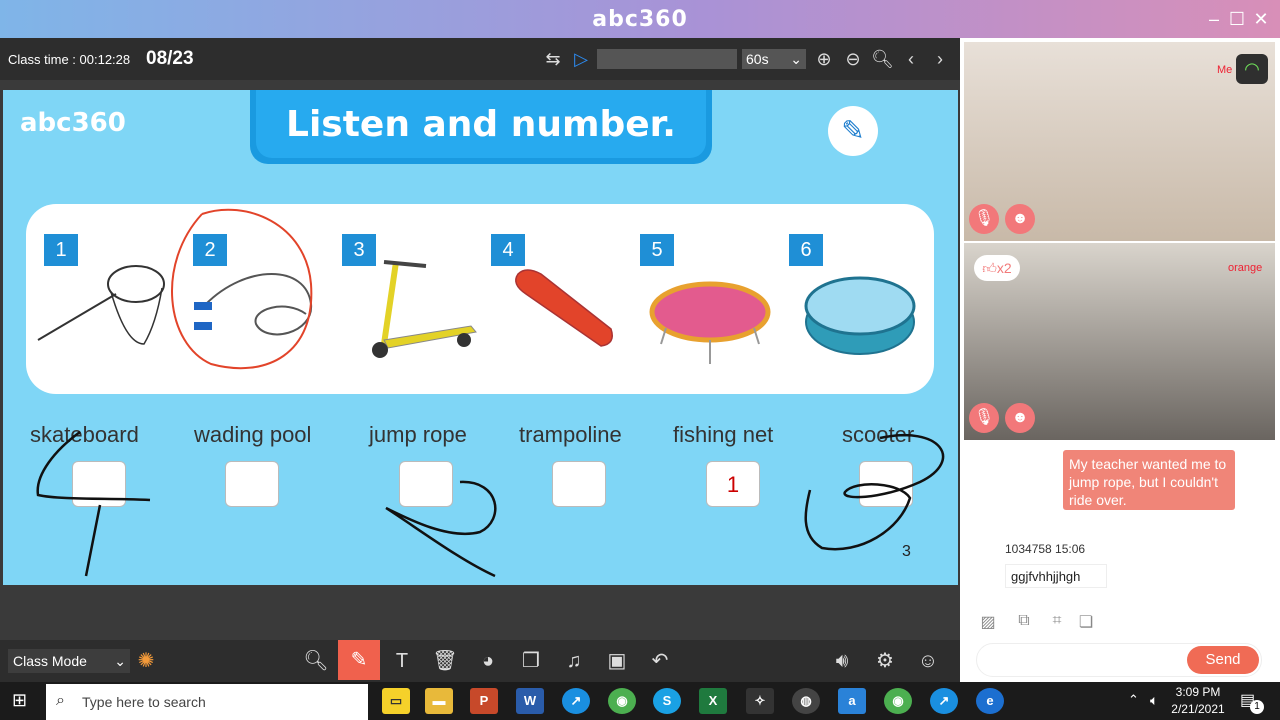 The height and width of the screenshot is (720, 1280). Describe the element at coordinates (710, 322) in the screenshot. I see `trampoline-icon` at that location.